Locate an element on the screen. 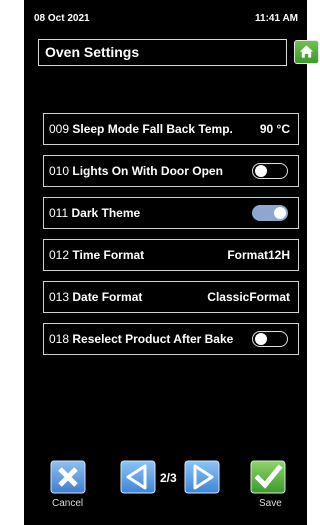  setting-value: 90 °C is located at coordinates (274, 129).